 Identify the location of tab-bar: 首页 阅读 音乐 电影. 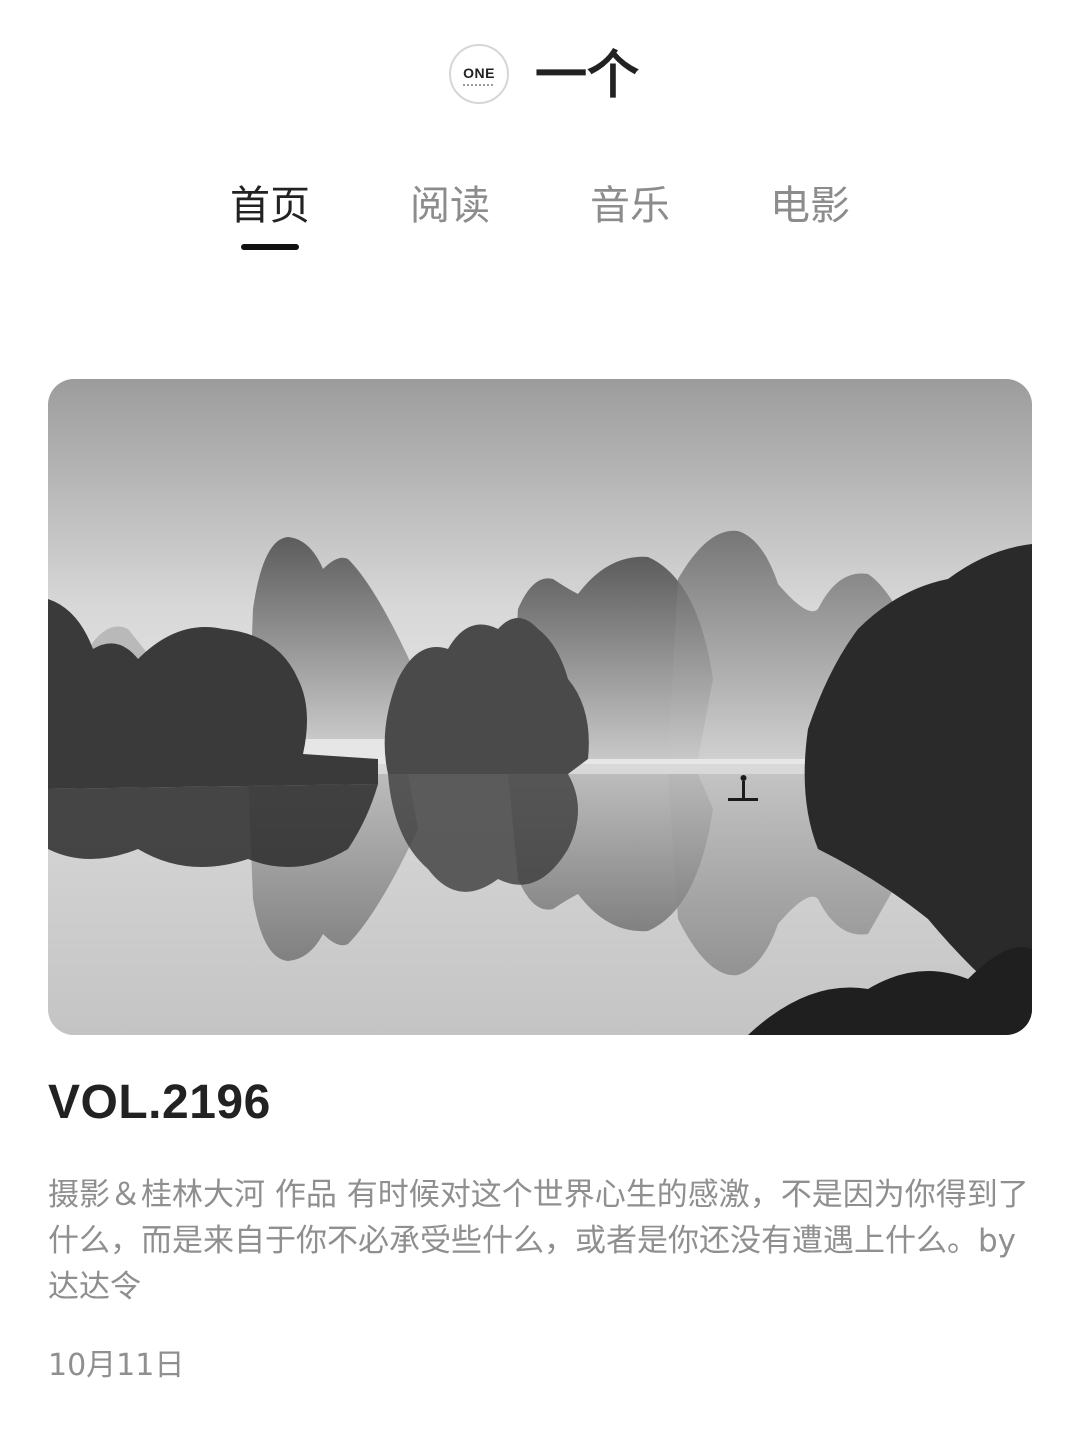
(540, 220).